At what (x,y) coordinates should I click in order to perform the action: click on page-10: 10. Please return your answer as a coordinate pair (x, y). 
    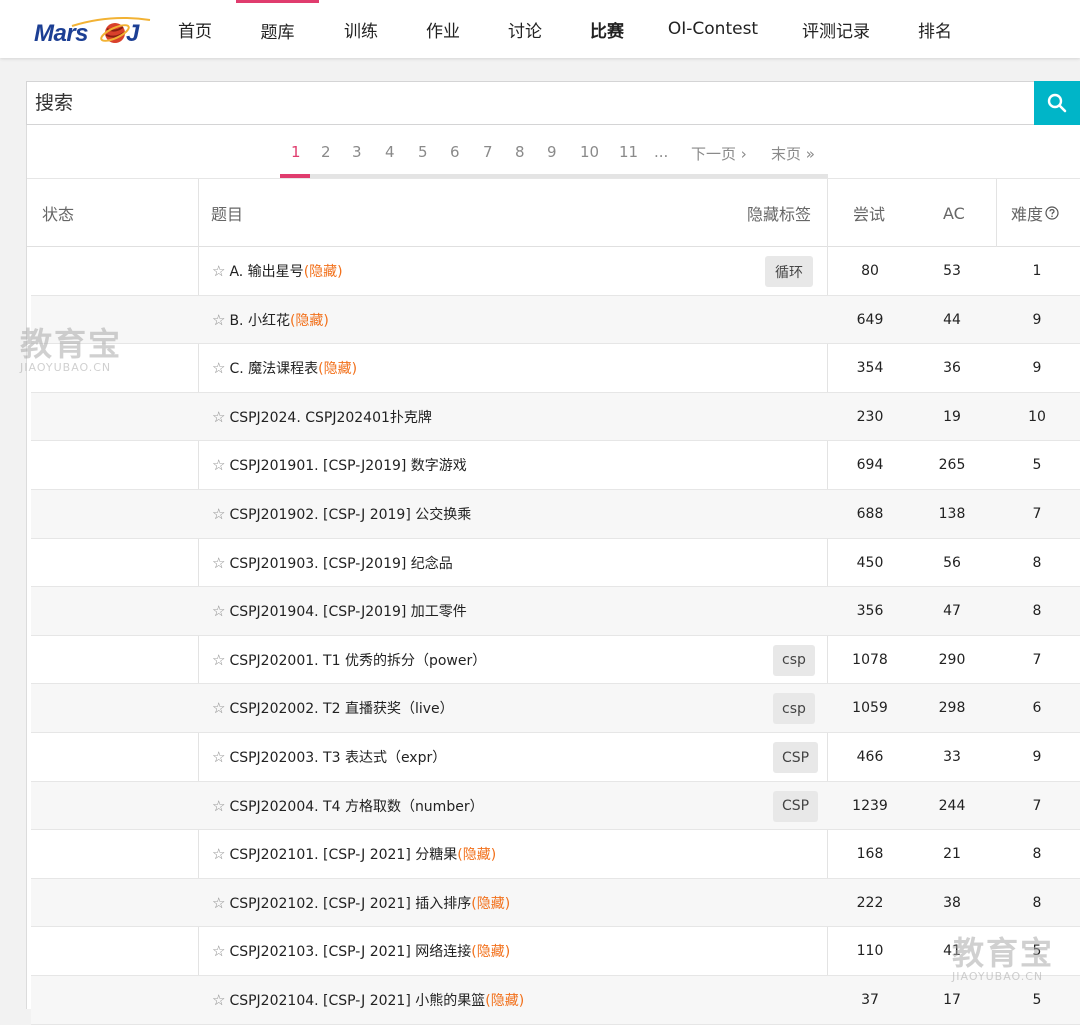
    Looking at the image, I should click on (589, 152).